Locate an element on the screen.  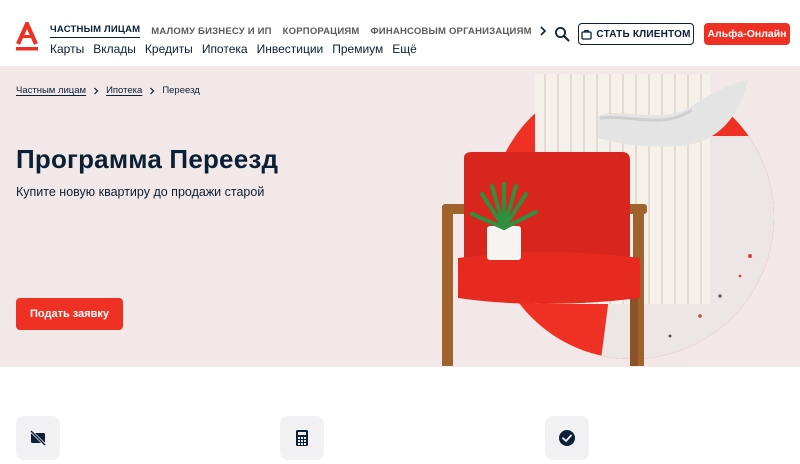
nav-deposits: Вклады is located at coordinates (114, 49).